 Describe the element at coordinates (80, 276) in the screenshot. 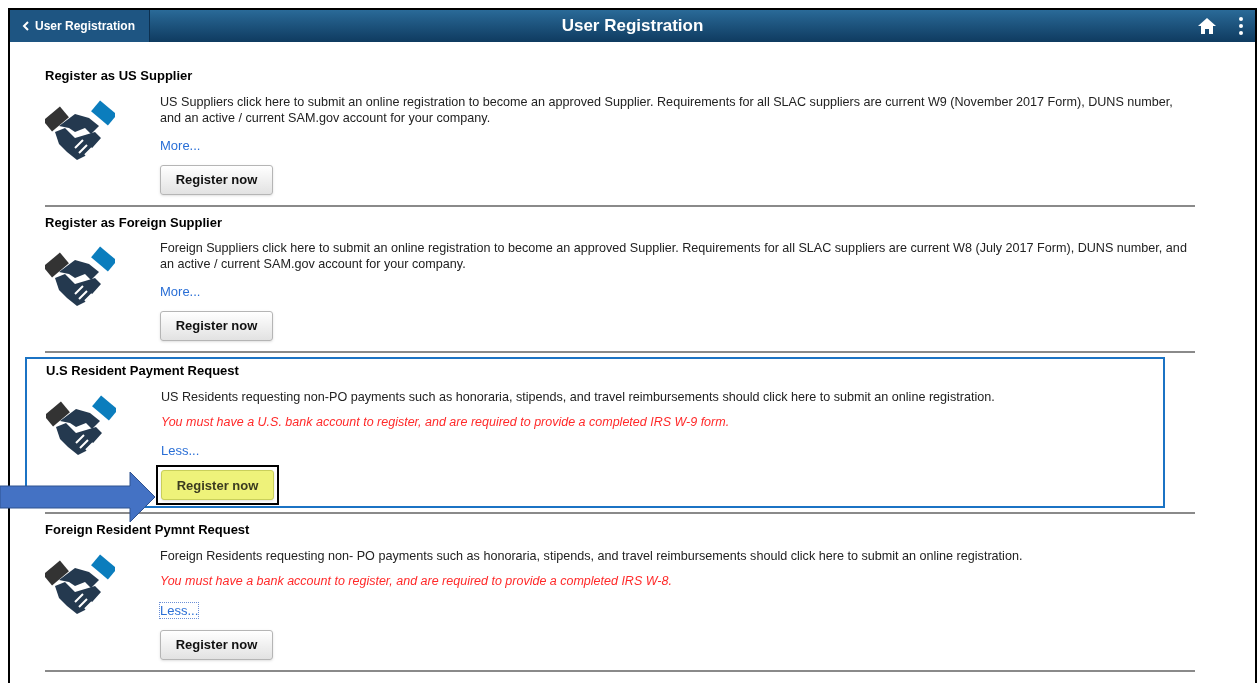

I see `handshake-icon` at that location.